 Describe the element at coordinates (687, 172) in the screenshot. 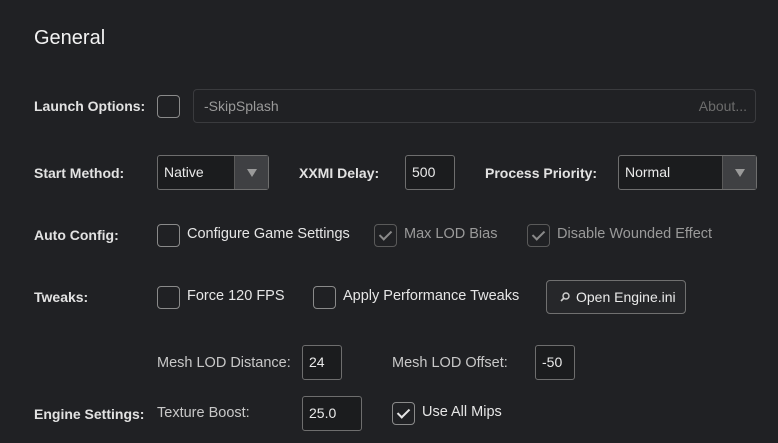

I see `process-priority-select: Normal` at that location.